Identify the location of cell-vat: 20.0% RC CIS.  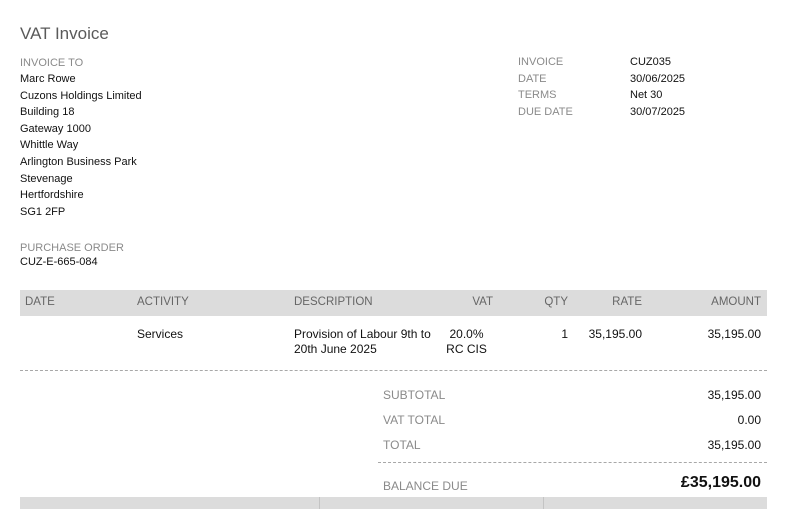
(466, 342).